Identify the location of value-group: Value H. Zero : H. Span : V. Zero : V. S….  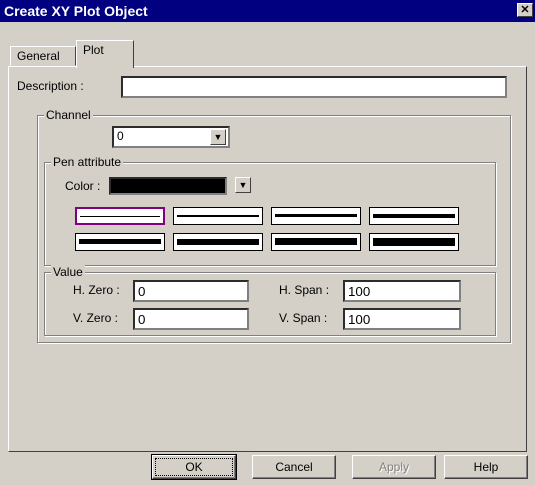
(270, 300).